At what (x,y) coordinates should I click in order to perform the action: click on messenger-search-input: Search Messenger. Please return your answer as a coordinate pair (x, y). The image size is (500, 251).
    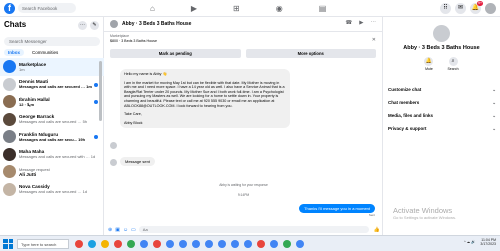
    Looking at the image, I should click on (52, 41).